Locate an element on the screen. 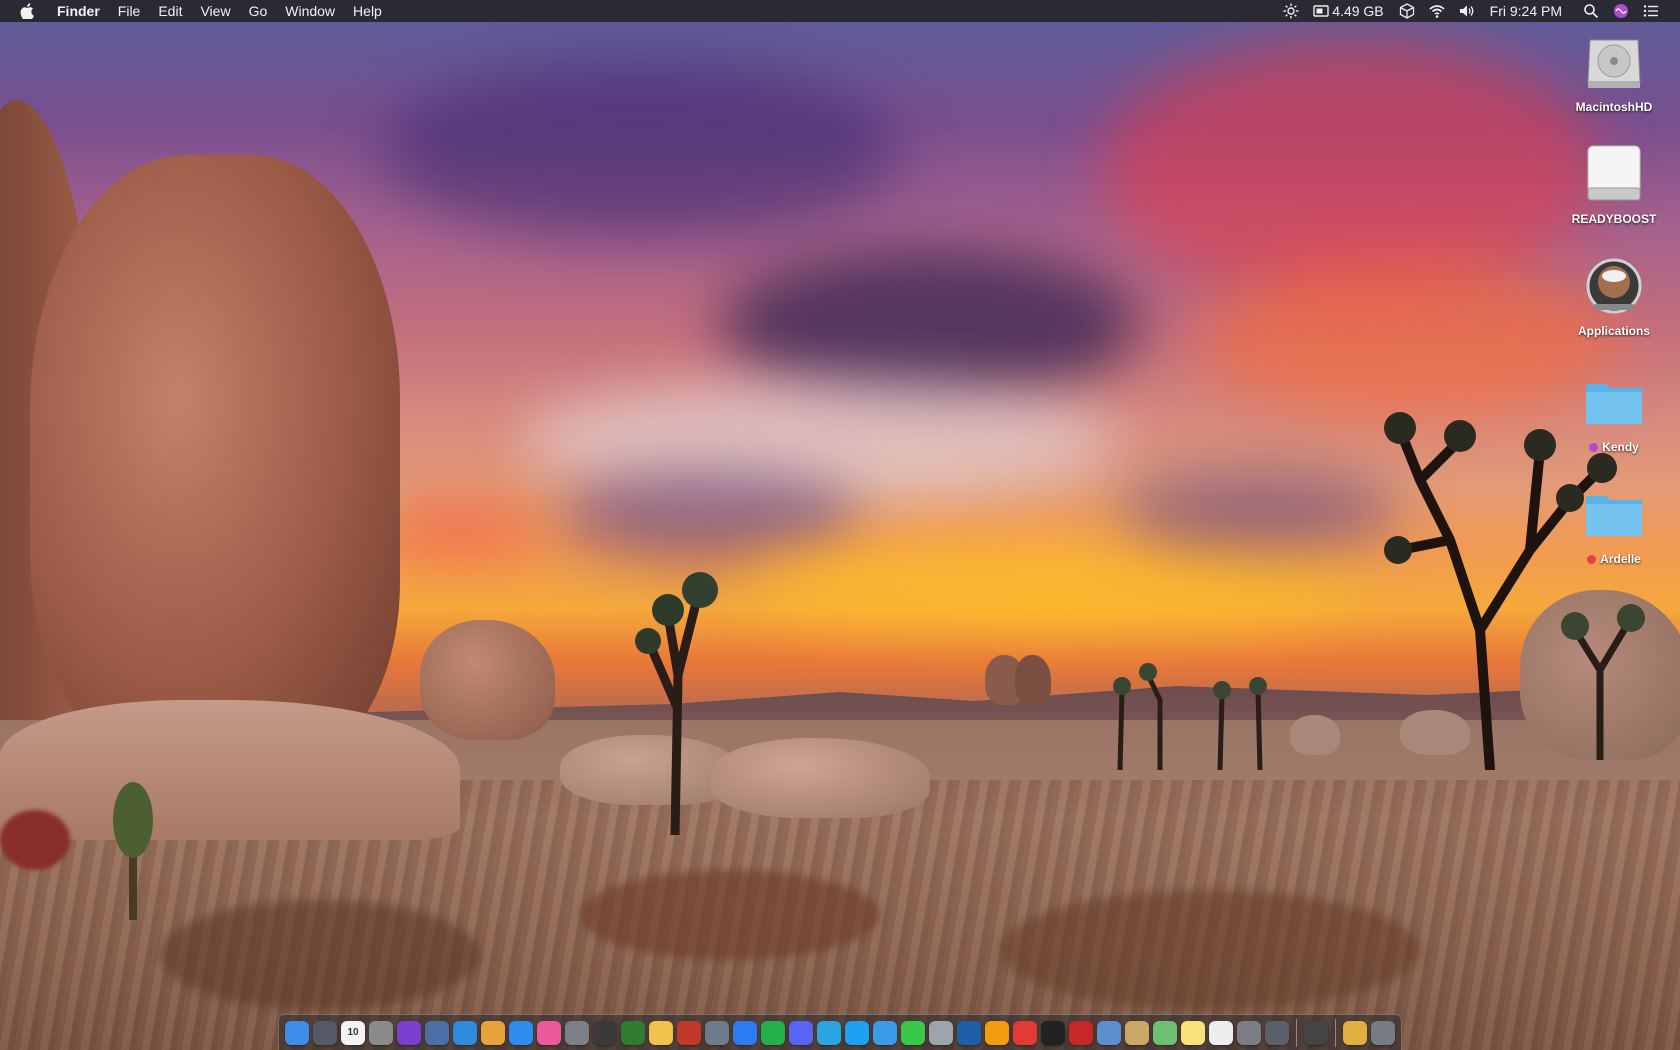  dock-quicktime-icon is located at coordinates (969, 1032).